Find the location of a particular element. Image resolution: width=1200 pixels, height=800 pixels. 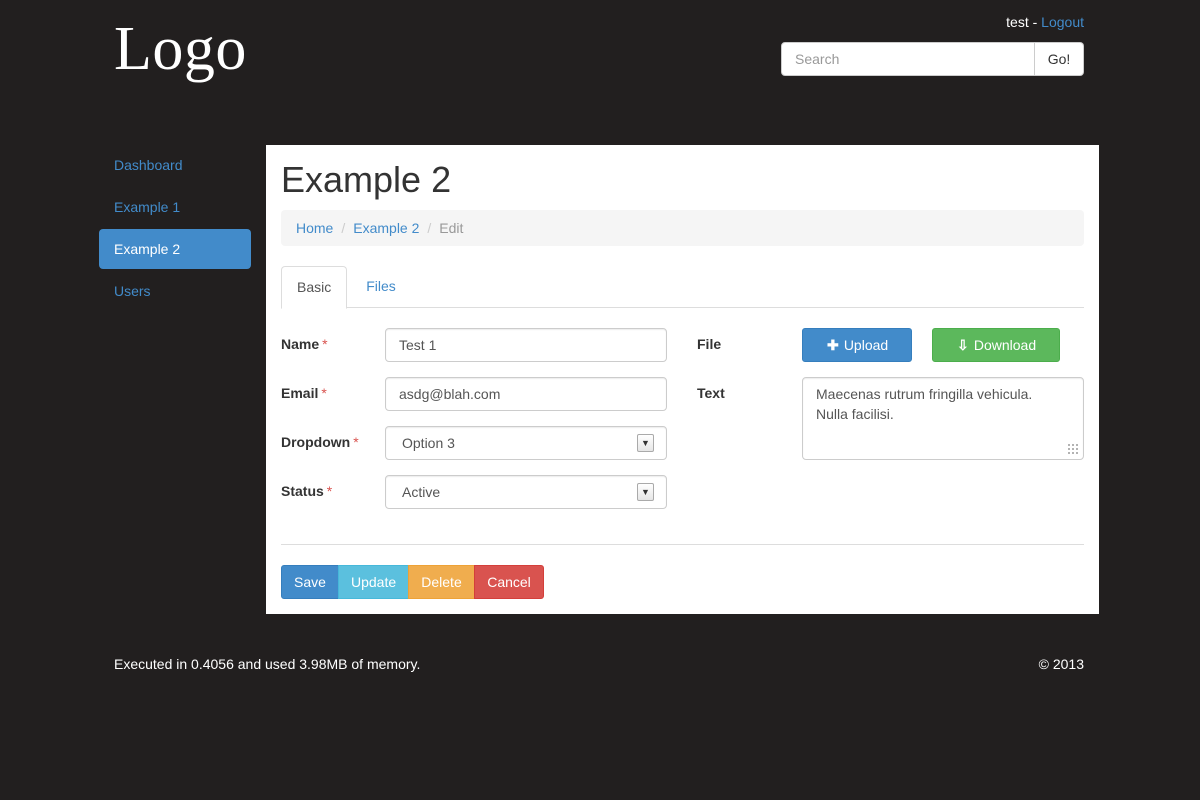

download-circle-icon: ⇩ is located at coordinates (962, 345).